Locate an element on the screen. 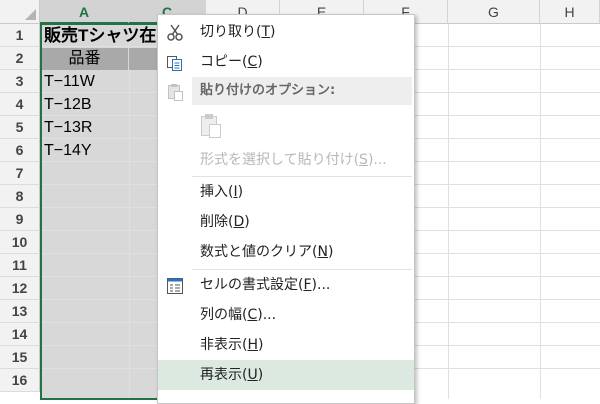 The width and height of the screenshot is (600, 404). clipboard-icon is located at coordinates (175, 92).